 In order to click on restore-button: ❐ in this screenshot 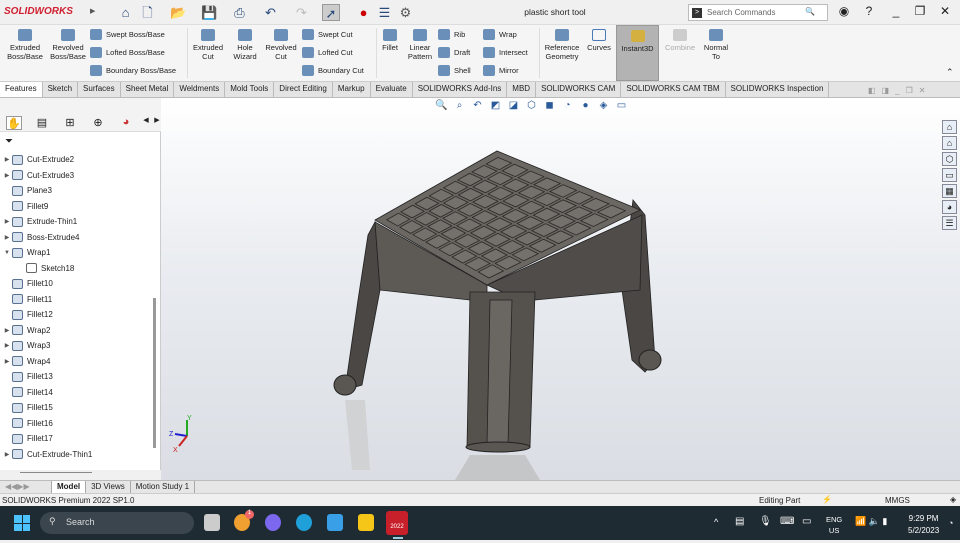, I will do `click(920, 11)`.